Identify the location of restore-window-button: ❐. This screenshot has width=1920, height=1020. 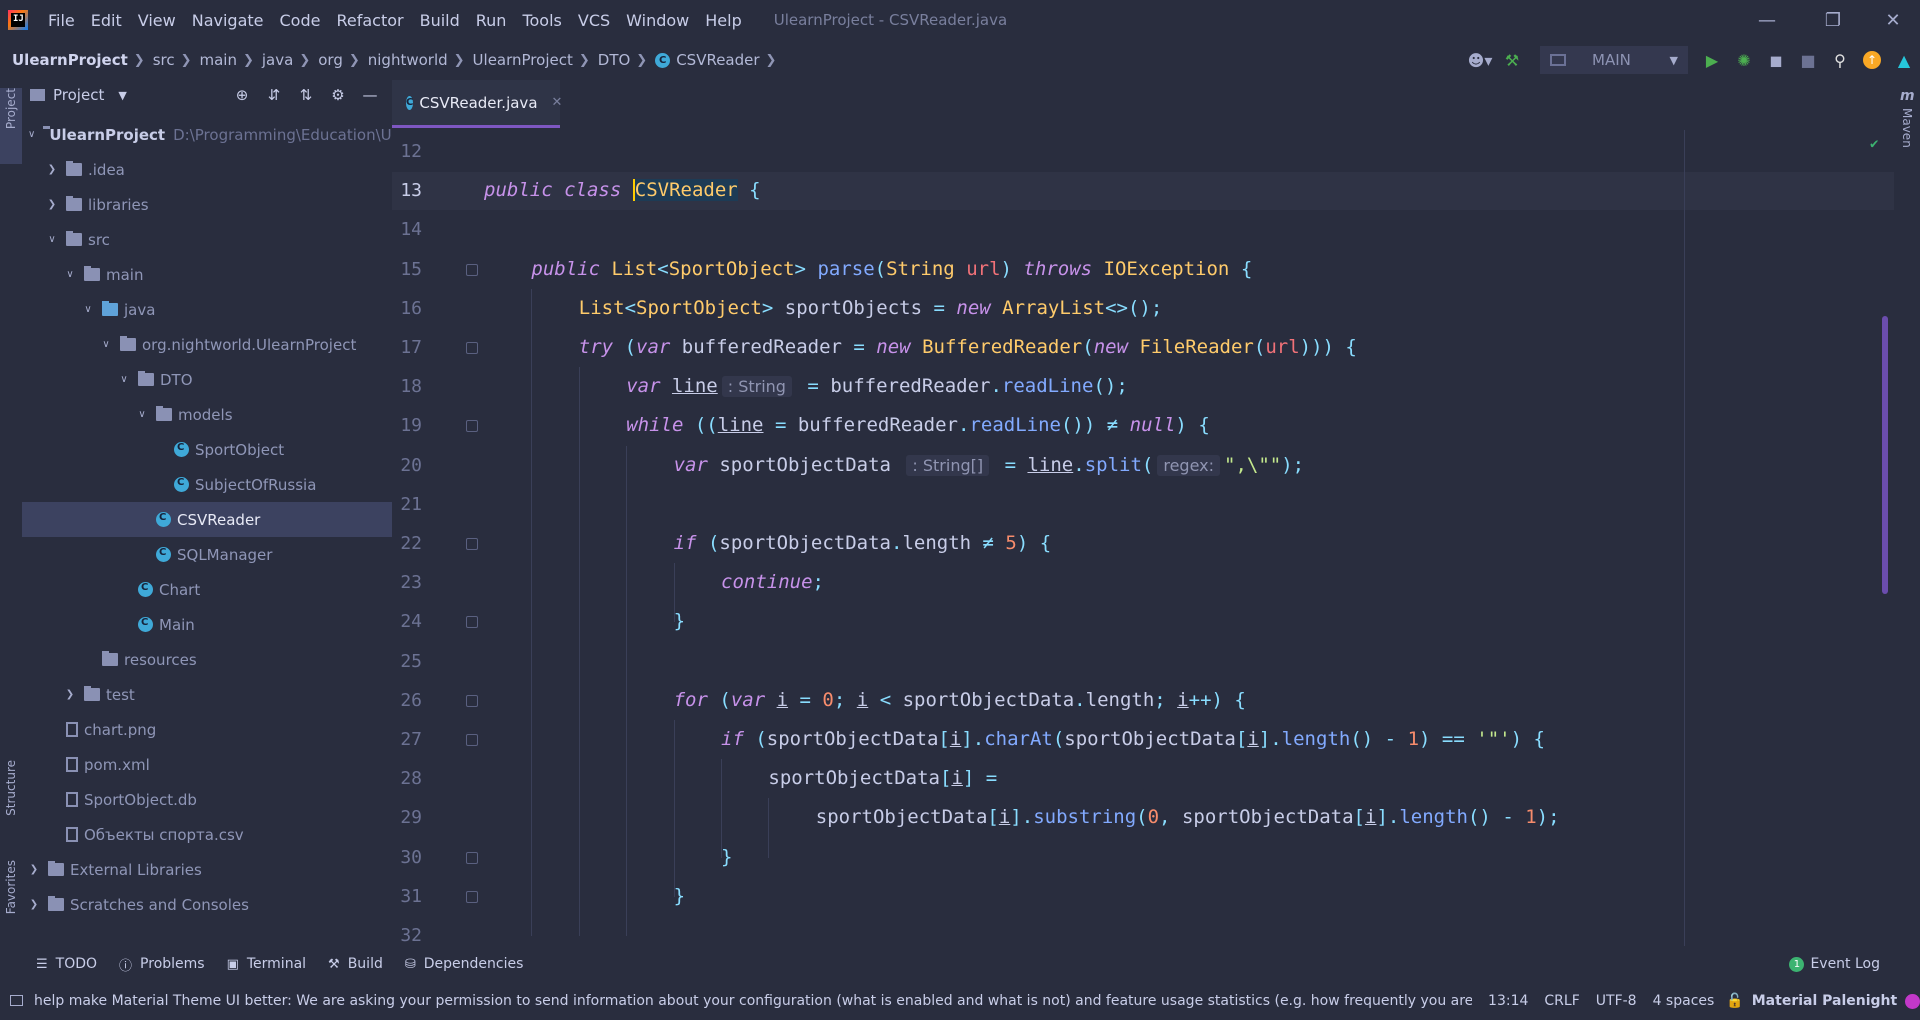
(1833, 20).